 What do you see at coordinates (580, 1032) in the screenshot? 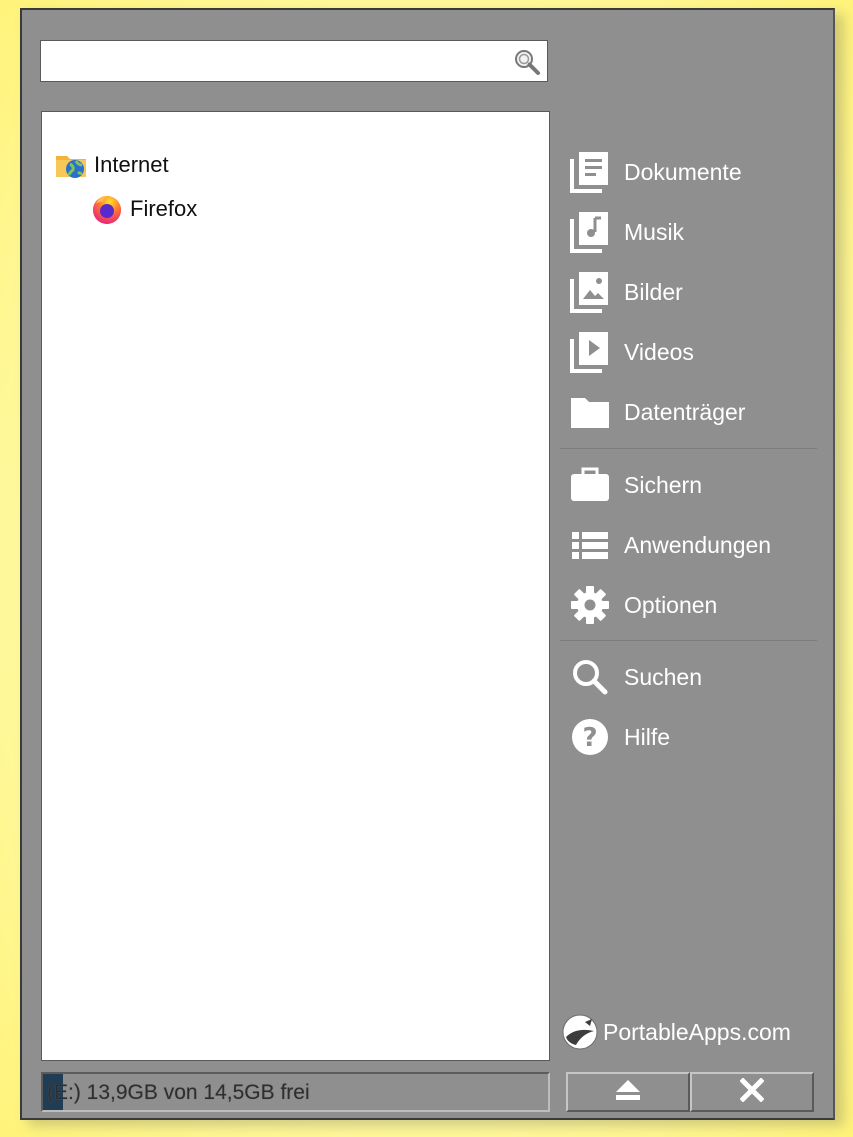
I see `portableapps-logo-icon` at bounding box center [580, 1032].